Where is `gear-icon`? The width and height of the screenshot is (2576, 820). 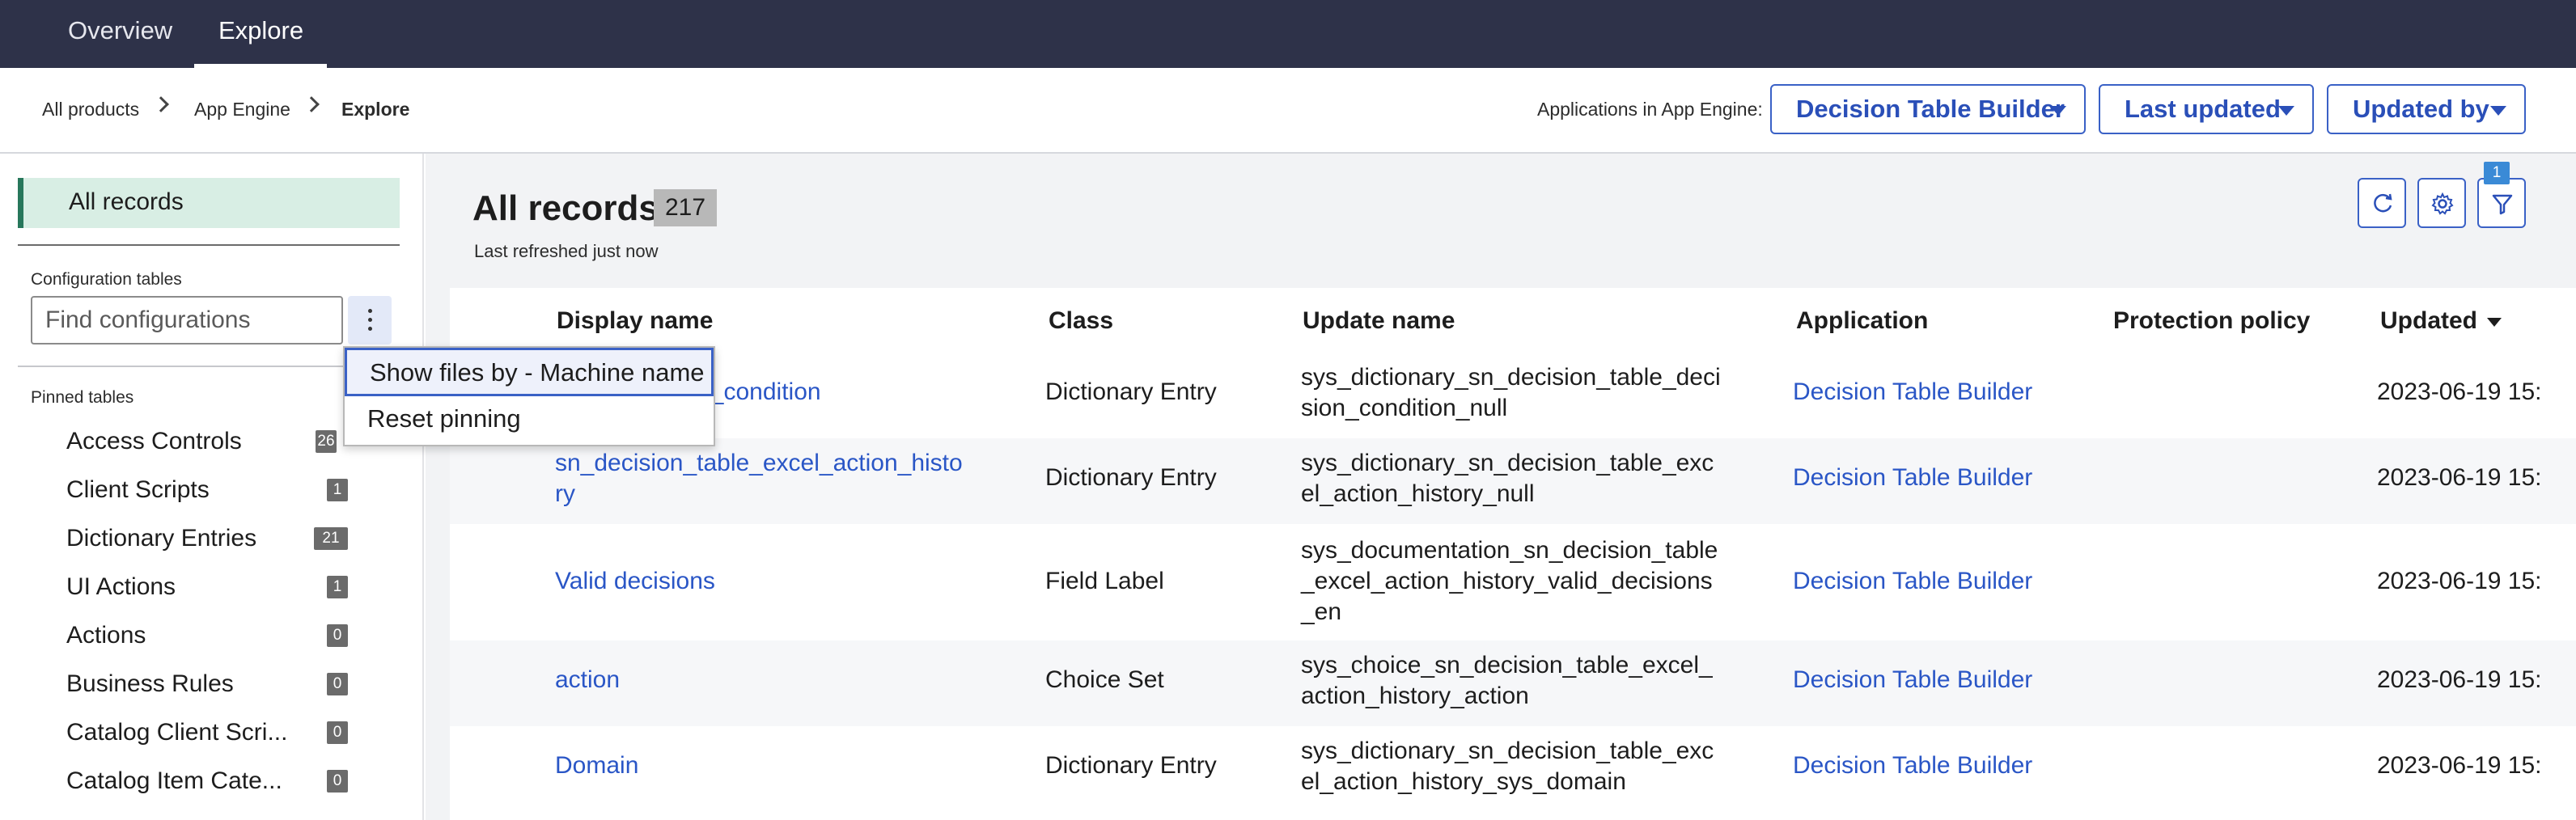 gear-icon is located at coordinates (2442, 203).